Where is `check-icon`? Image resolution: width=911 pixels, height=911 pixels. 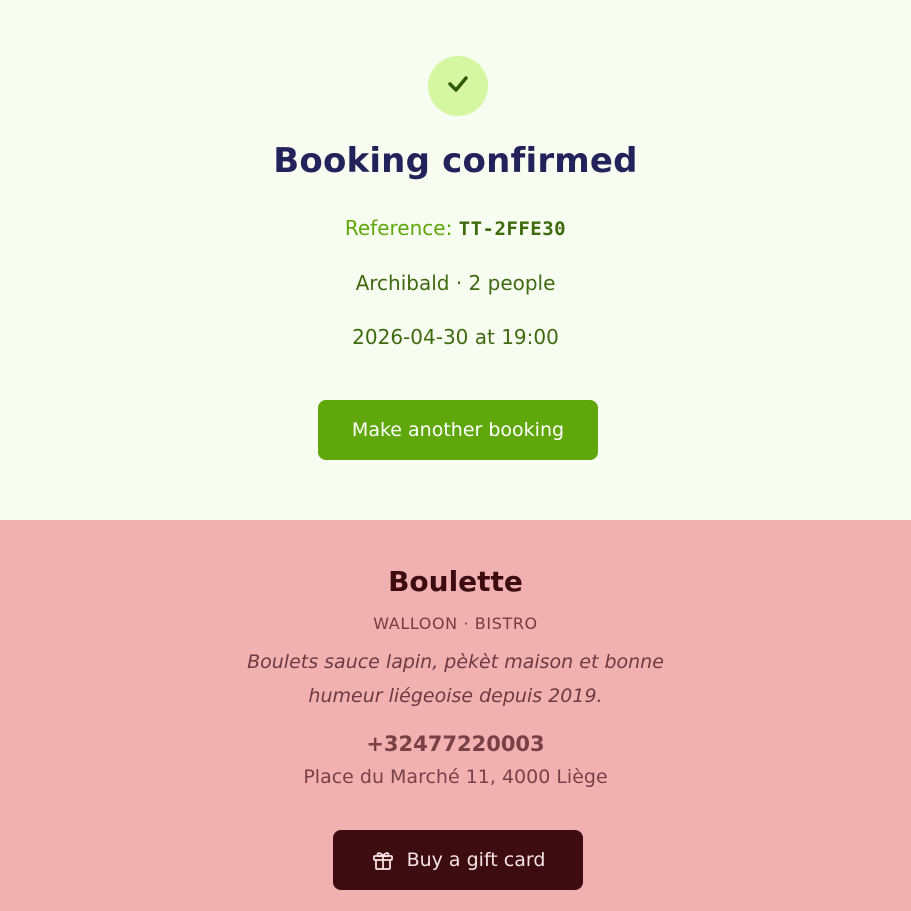
check-icon is located at coordinates (458, 86).